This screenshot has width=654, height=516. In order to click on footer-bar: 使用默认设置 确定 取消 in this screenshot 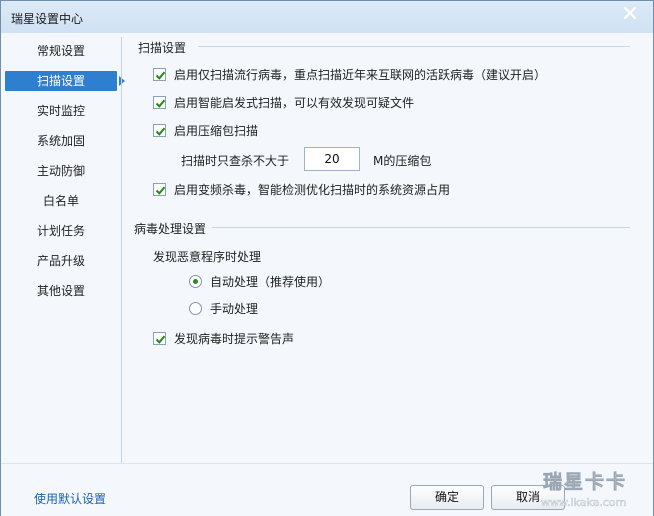, I will do `click(327, 489)`.